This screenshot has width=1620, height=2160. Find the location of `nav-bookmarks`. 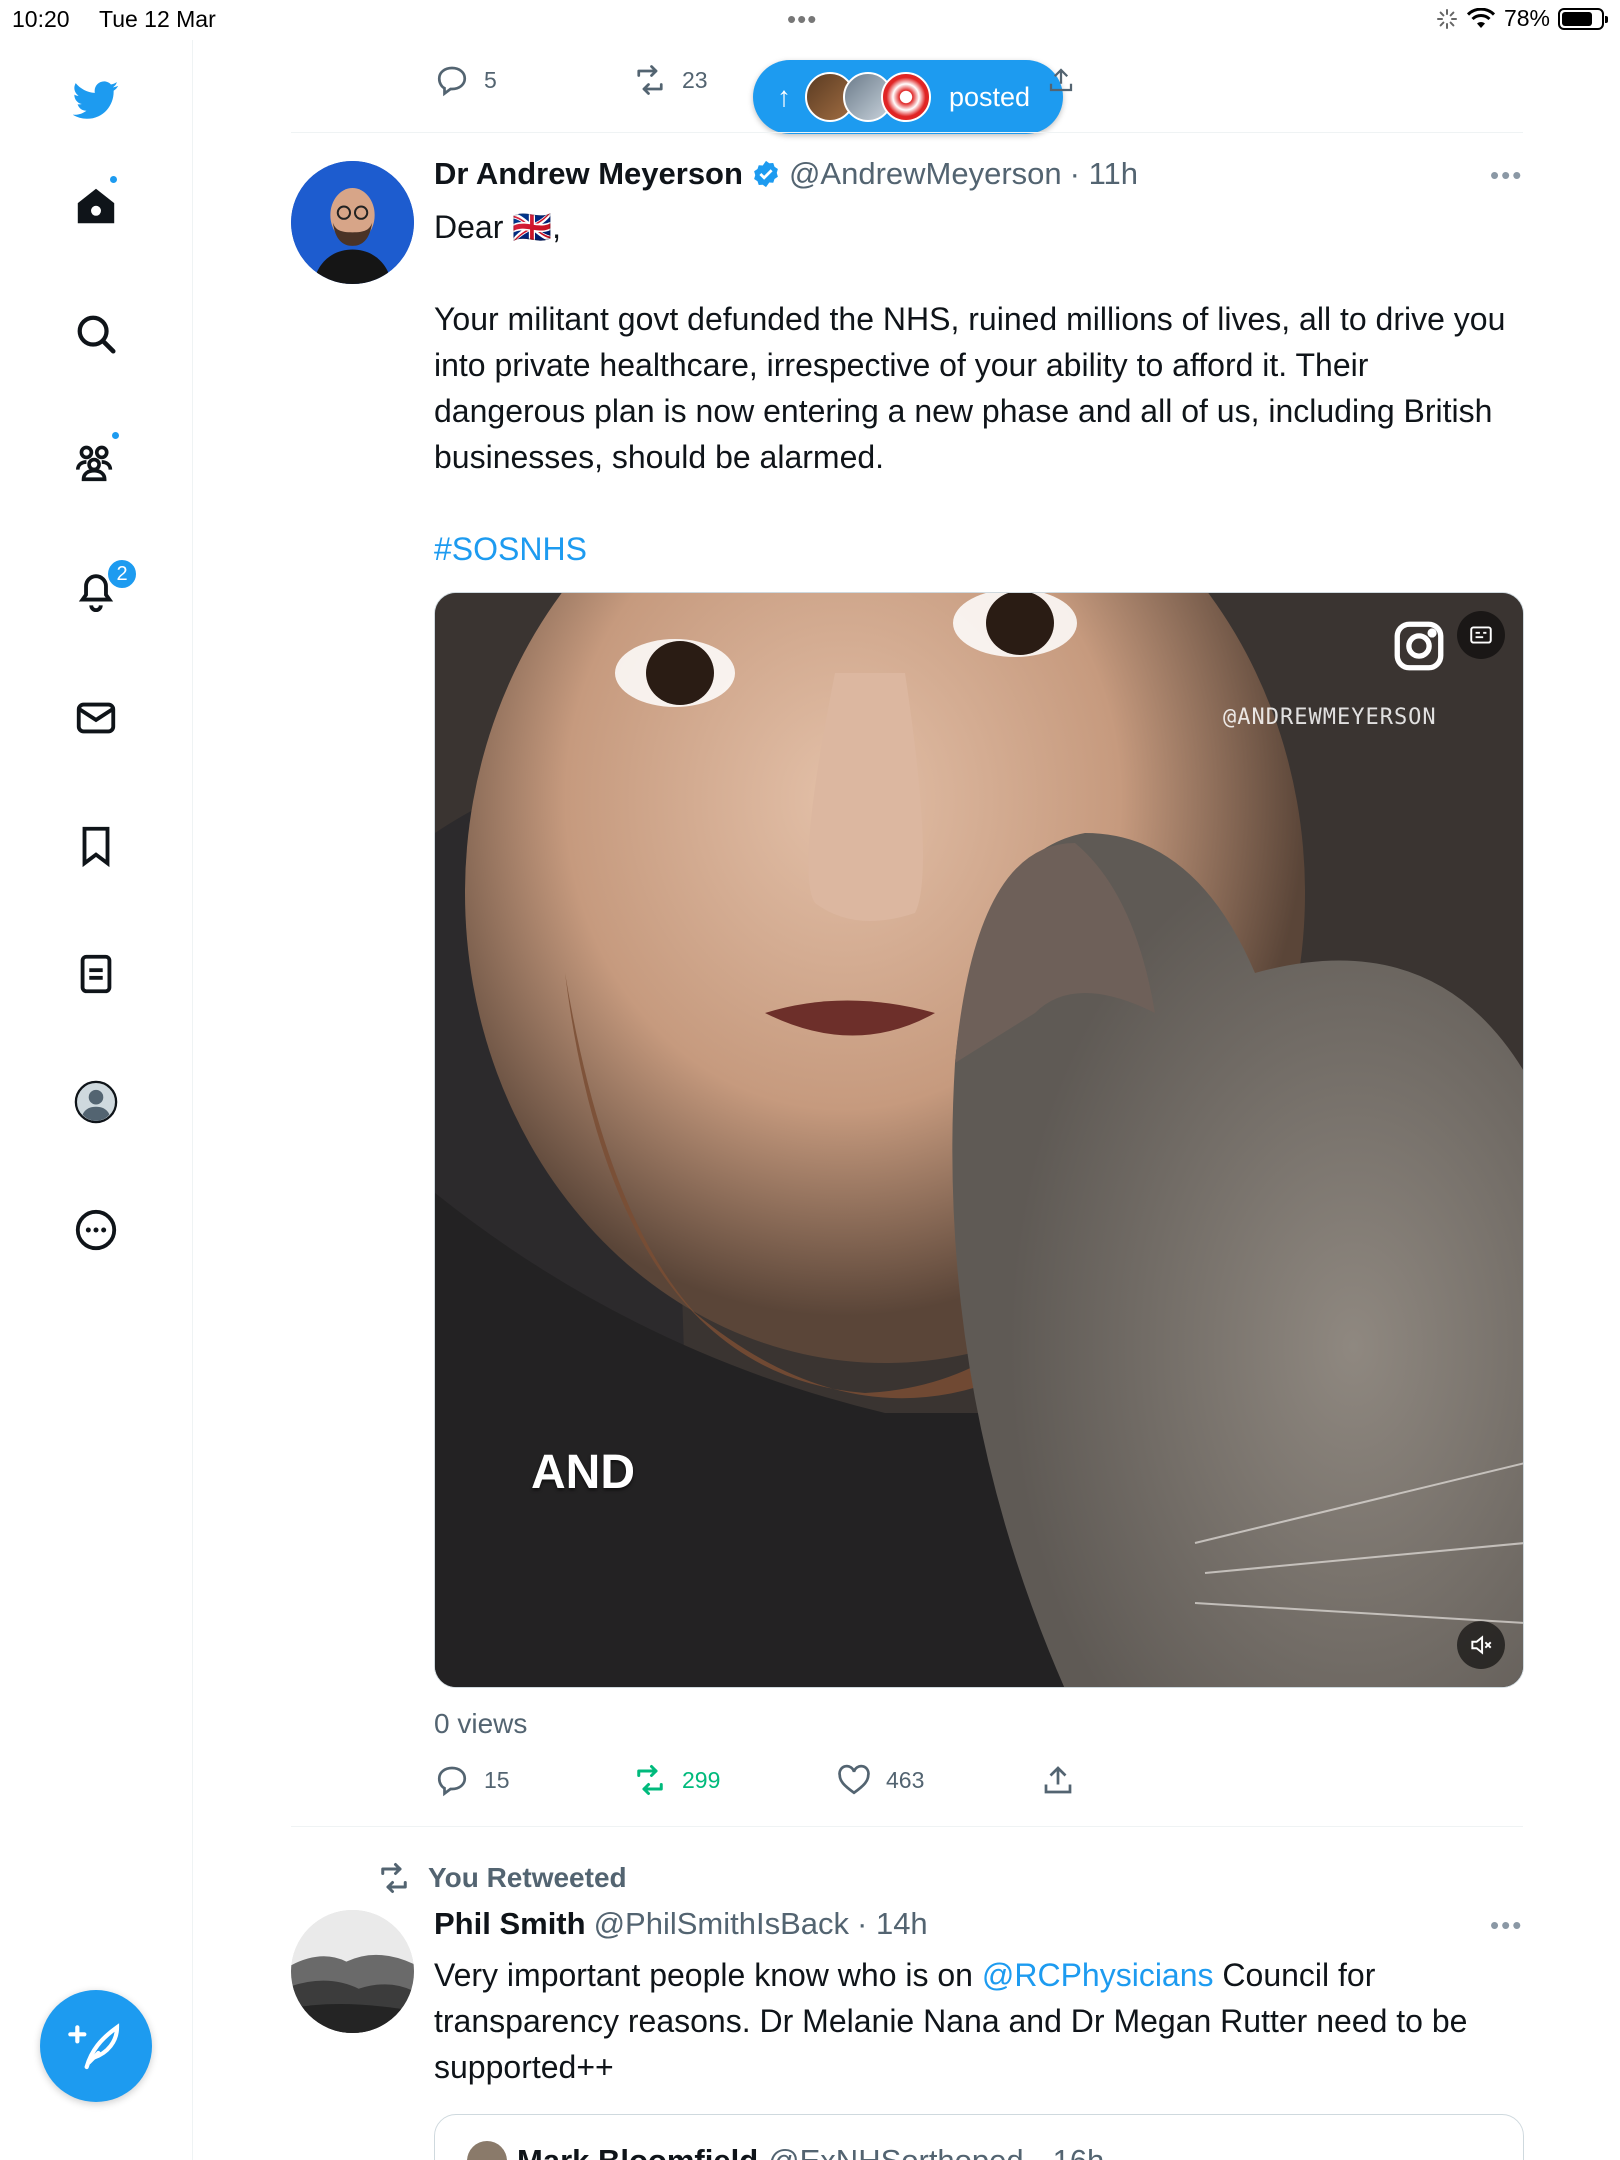

nav-bookmarks is located at coordinates (96, 846).